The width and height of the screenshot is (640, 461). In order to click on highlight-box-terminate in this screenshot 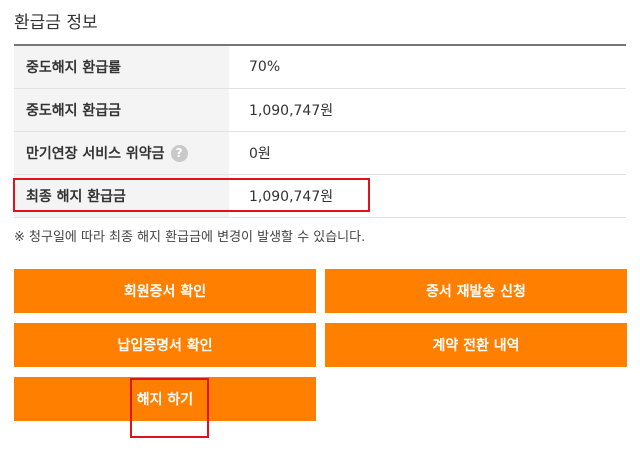, I will do `click(169, 408)`.